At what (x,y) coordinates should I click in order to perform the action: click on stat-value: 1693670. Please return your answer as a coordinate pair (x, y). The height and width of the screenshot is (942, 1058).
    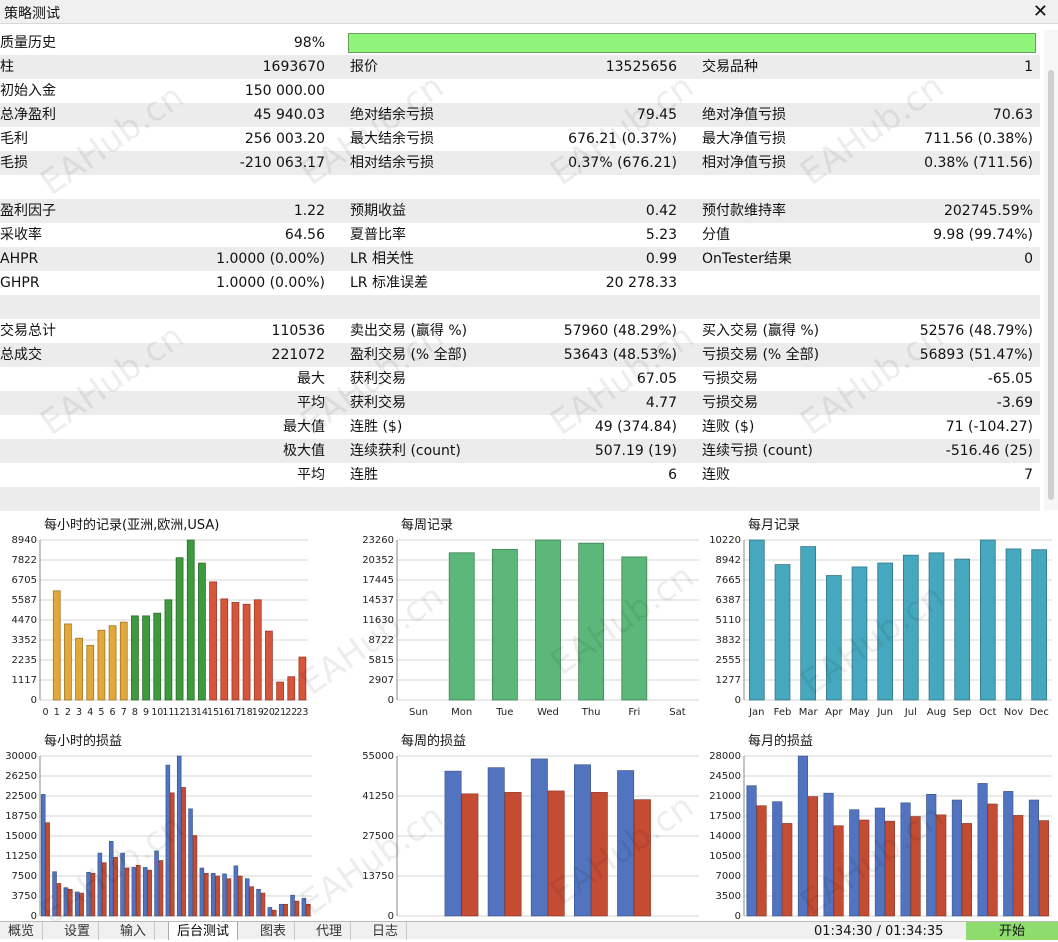
    Looking at the image, I should click on (293, 67).